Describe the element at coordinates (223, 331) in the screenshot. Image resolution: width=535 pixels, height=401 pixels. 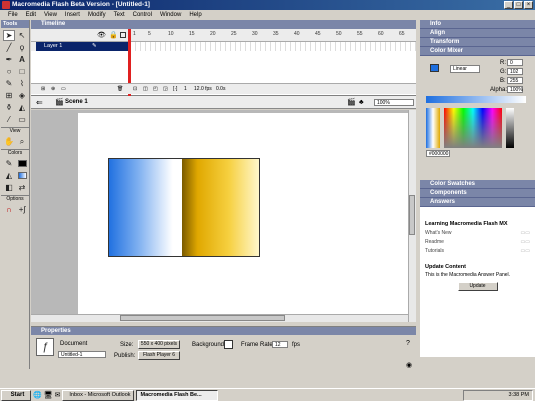
I see `properties-header: Properties` at that location.